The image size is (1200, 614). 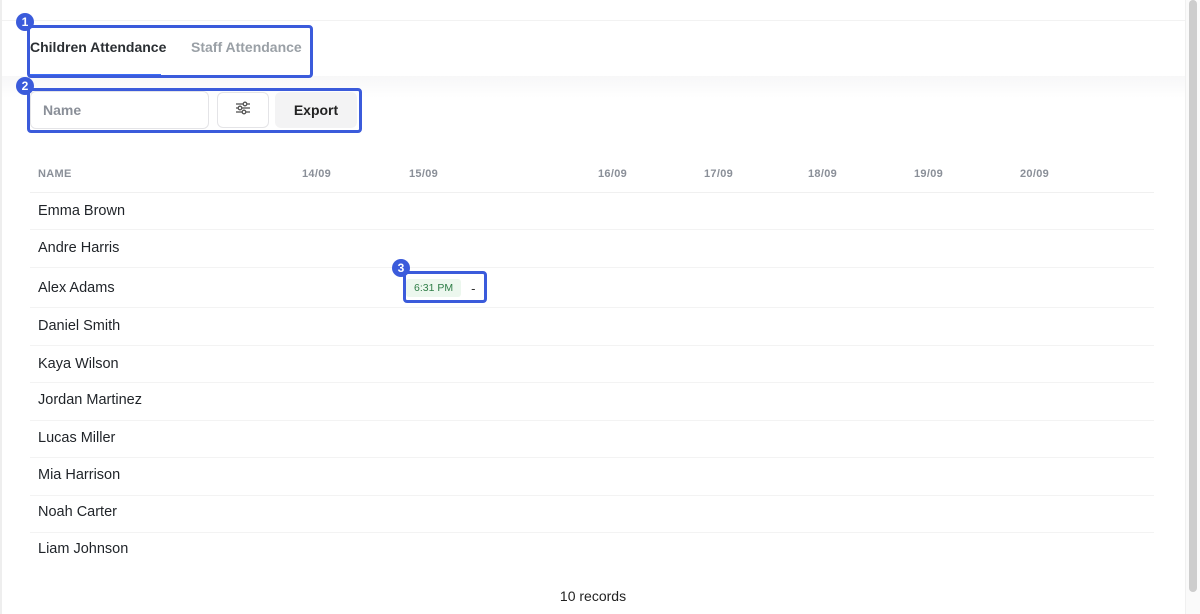 What do you see at coordinates (592, 364) in the screenshot?
I see `table-row: Kaya Wilson` at bounding box center [592, 364].